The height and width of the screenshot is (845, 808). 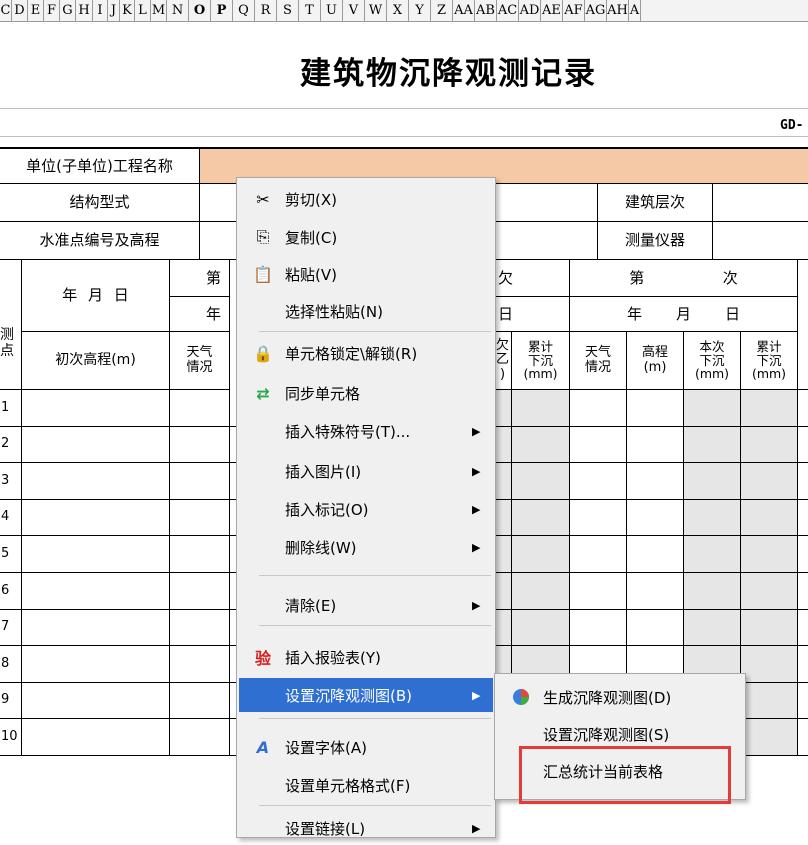 What do you see at coordinates (366, 471) in the screenshot?
I see `menu-item-insert-image: 插入图片(I) ▶` at bounding box center [366, 471].